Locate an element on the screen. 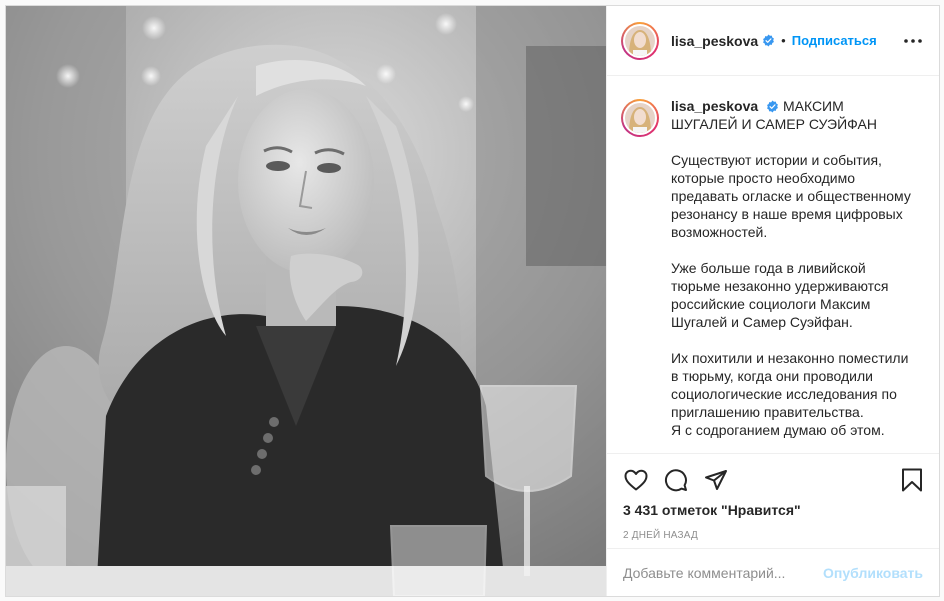 This screenshot has height=601, width=944. caption-avatar-frame is located at coordinates (640, 118).